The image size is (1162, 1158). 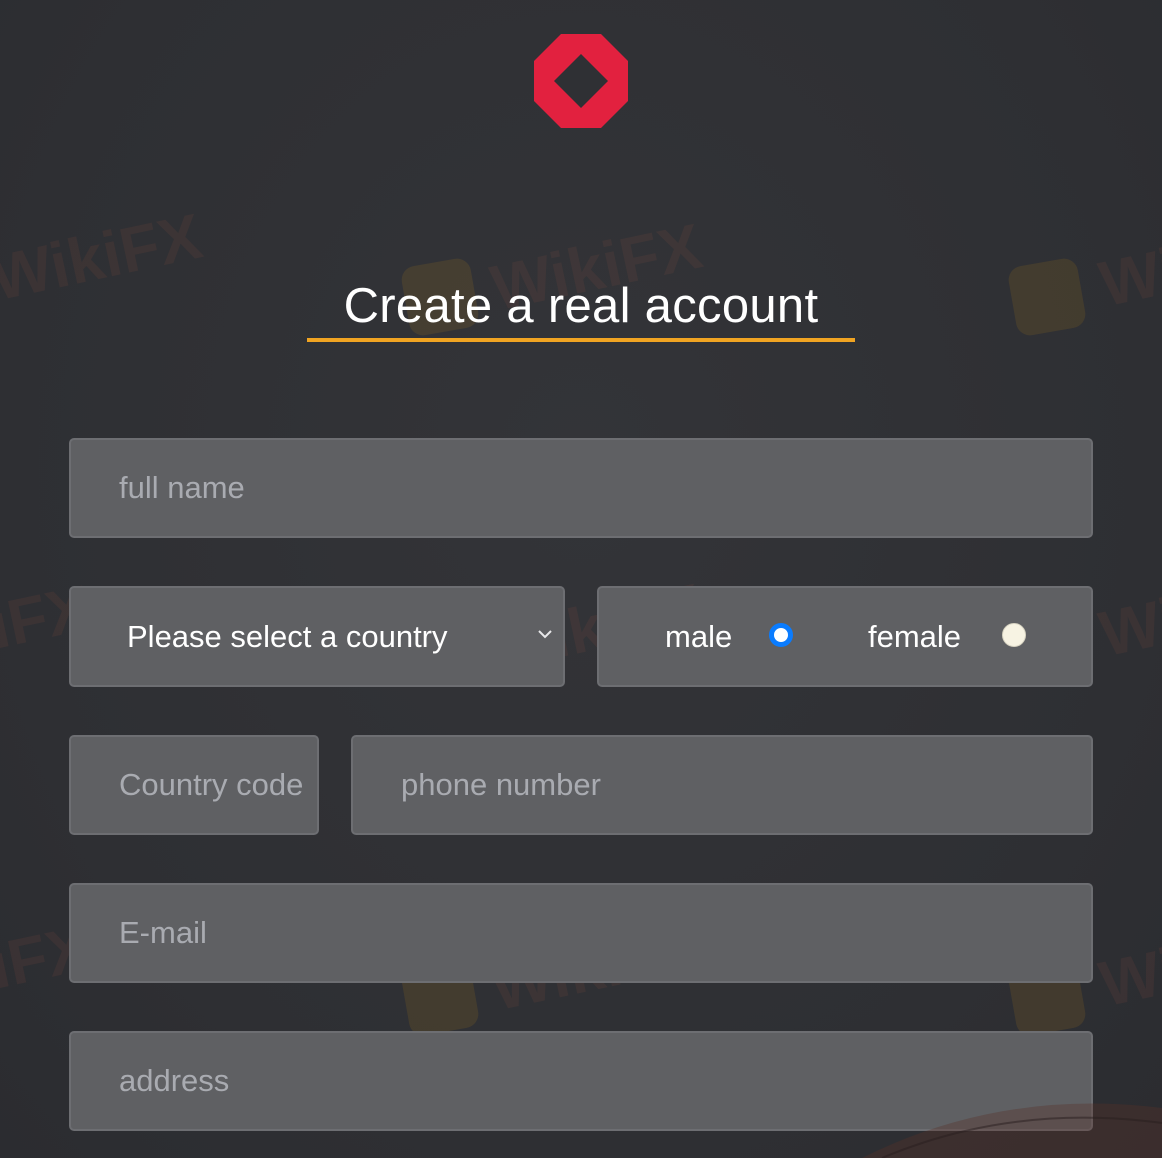 What do you see at coordinates (781, 635) in the screenshot?
I see `gender-male-radio` at bounding box center [781, 635].